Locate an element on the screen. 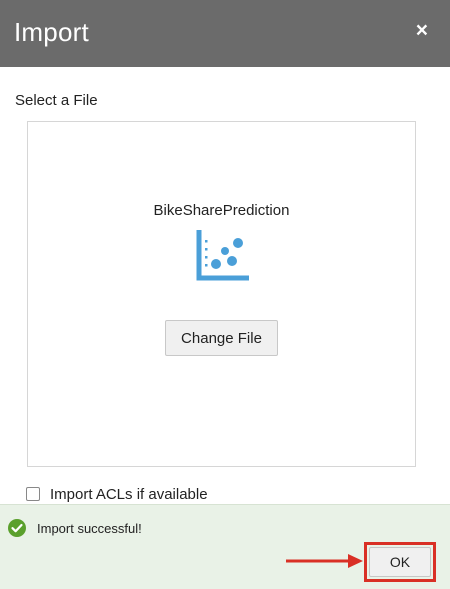 Image resolution: width=450 pixels, height=589 pixels. dialog-title: Import is located at coordinates (51, 32).